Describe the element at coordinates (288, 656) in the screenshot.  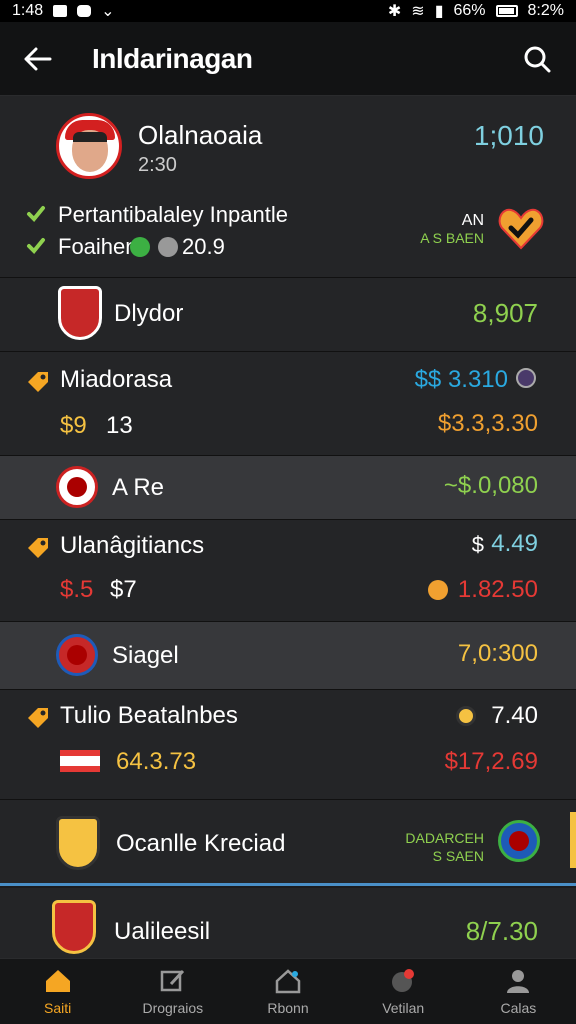
I see `list-item: Siagel 7,0:300` at that location.